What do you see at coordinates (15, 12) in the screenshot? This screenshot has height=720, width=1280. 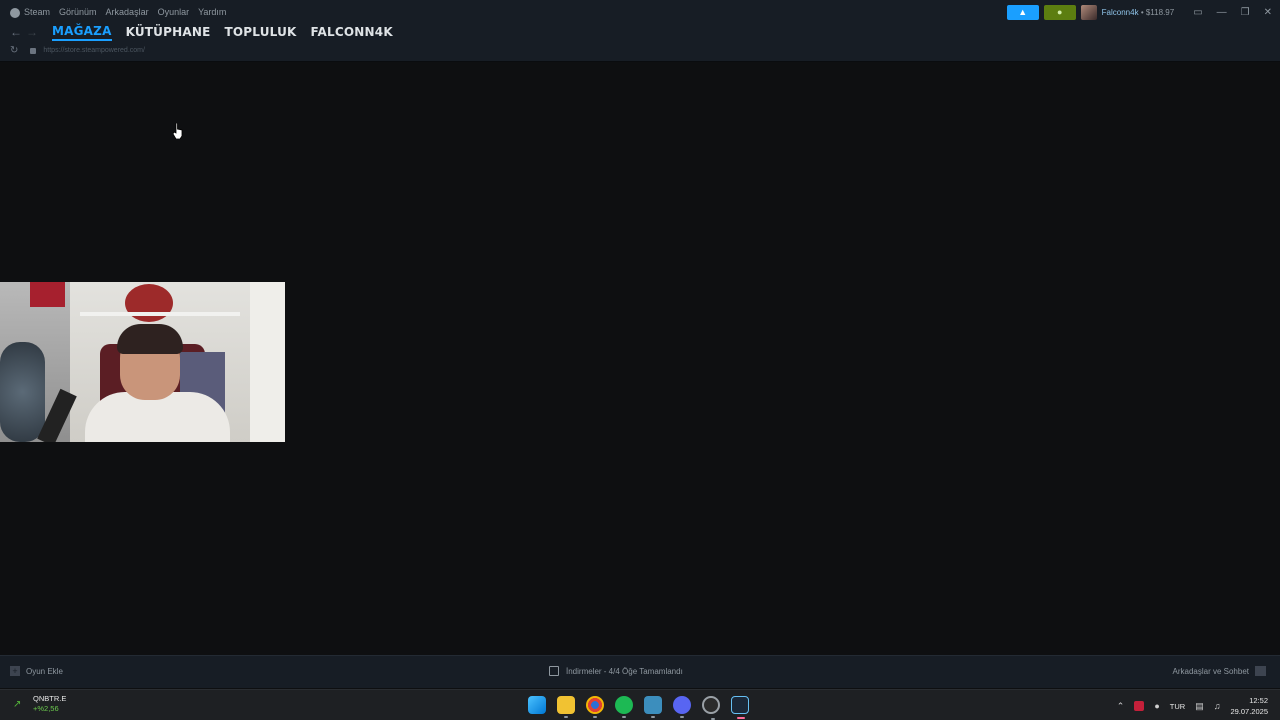 I see `steam-logo-icon` at bounding box center [15, 12].